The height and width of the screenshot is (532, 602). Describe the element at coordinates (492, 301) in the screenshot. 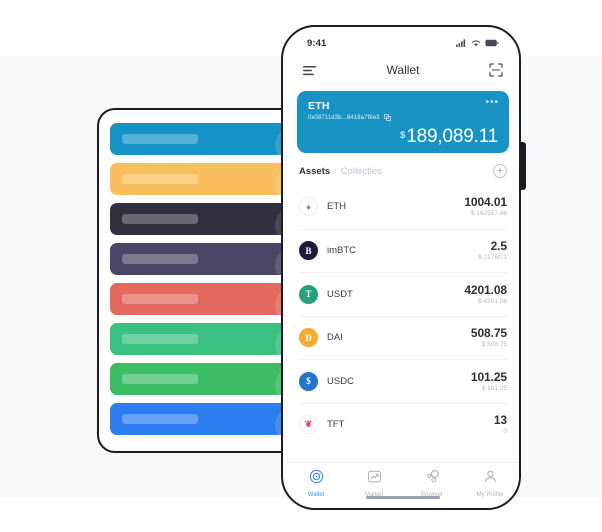

I see `asset-fiat-value: $ 4201.08` at that location.